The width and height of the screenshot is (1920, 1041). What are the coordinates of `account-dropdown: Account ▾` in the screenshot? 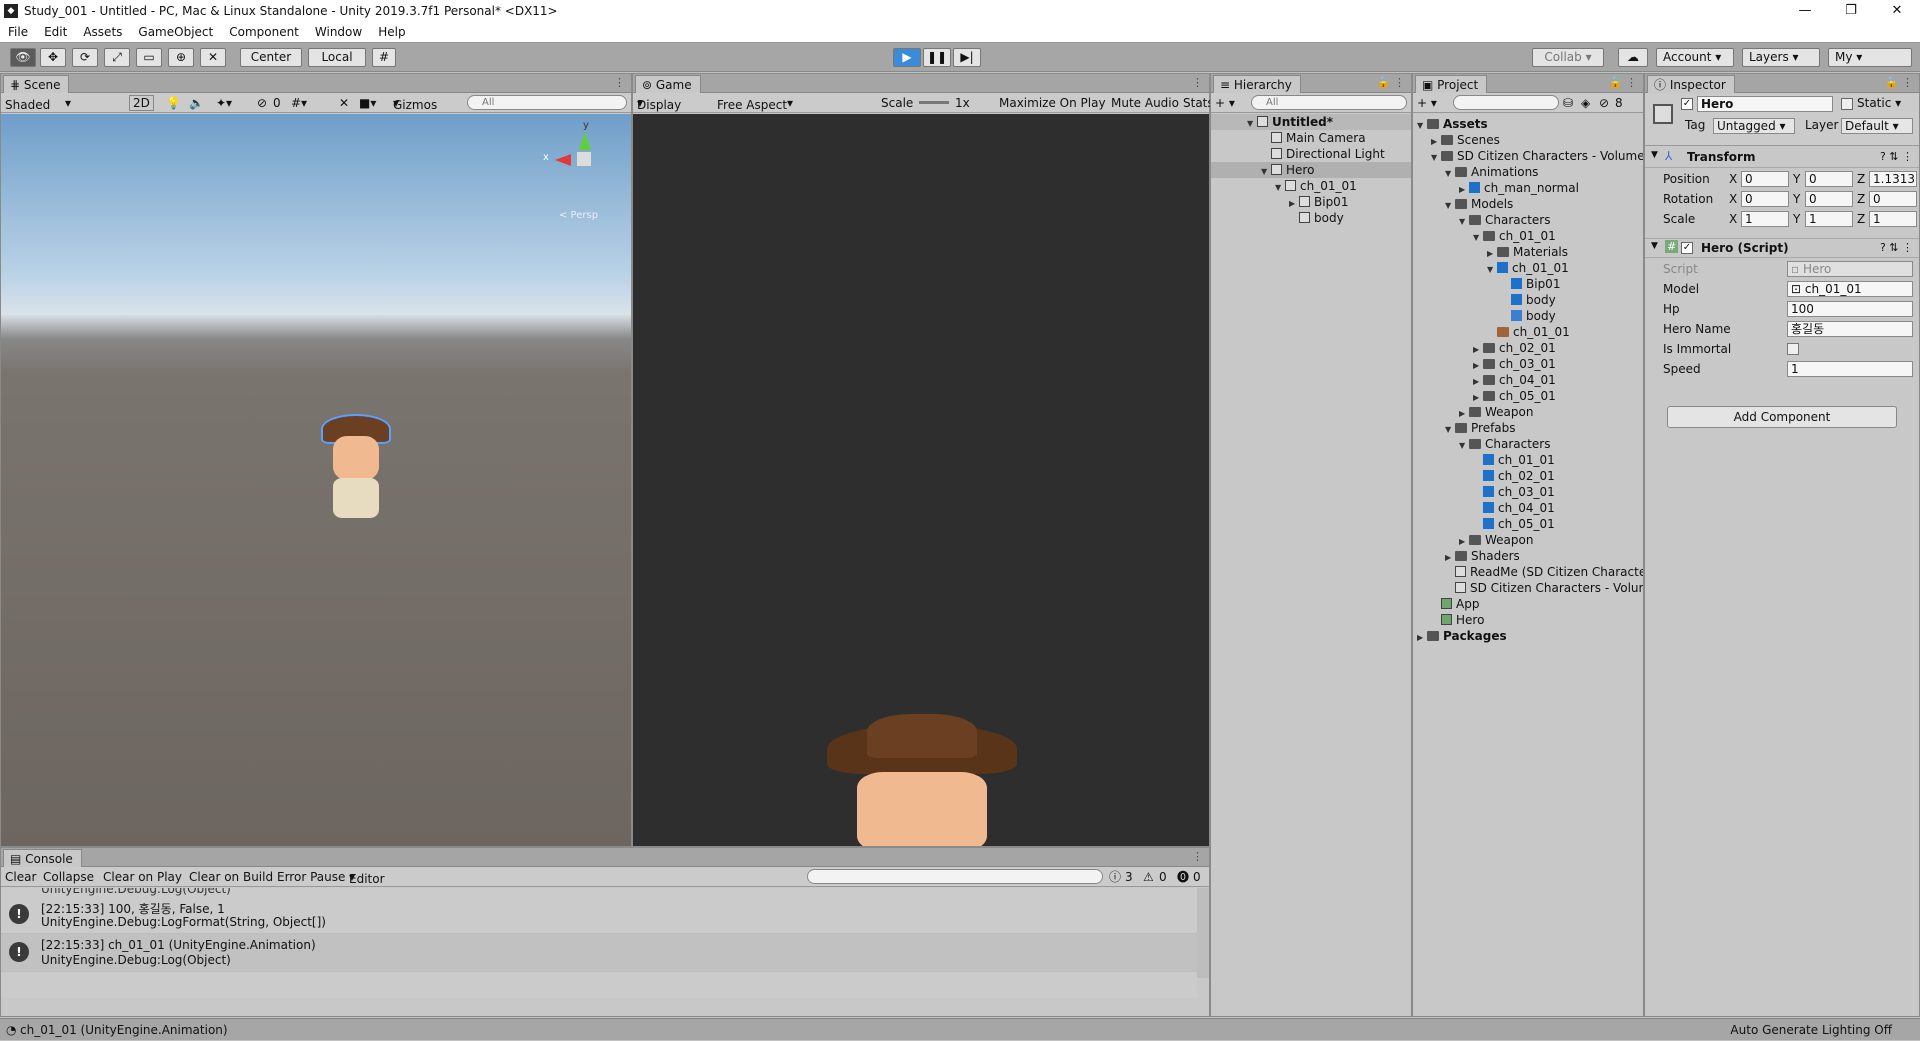 It's located at (1695, 57).